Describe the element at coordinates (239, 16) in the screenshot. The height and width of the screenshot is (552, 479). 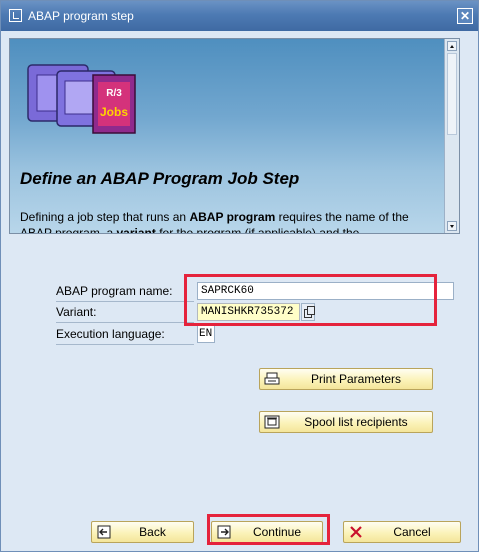
I see `title-bar: ABAP program step ✕` at that location.